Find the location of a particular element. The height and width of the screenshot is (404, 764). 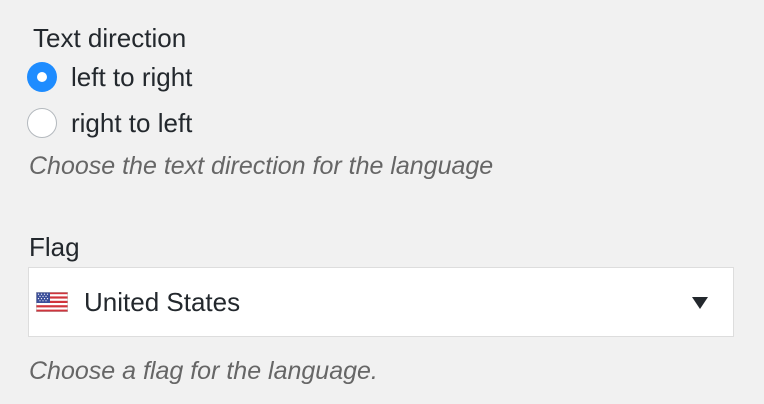

radio-option-right-to-left: right to left is located at coordinates (109, 123).